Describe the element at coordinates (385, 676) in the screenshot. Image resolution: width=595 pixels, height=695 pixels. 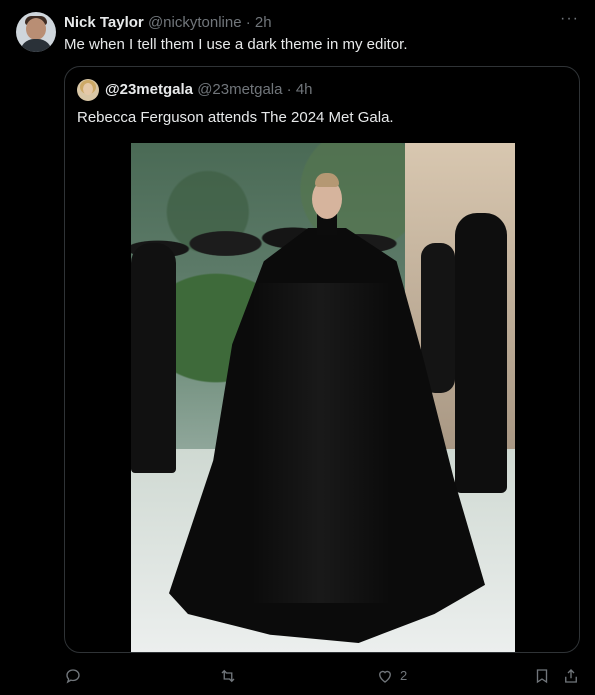
I see `like-icon` at that location.